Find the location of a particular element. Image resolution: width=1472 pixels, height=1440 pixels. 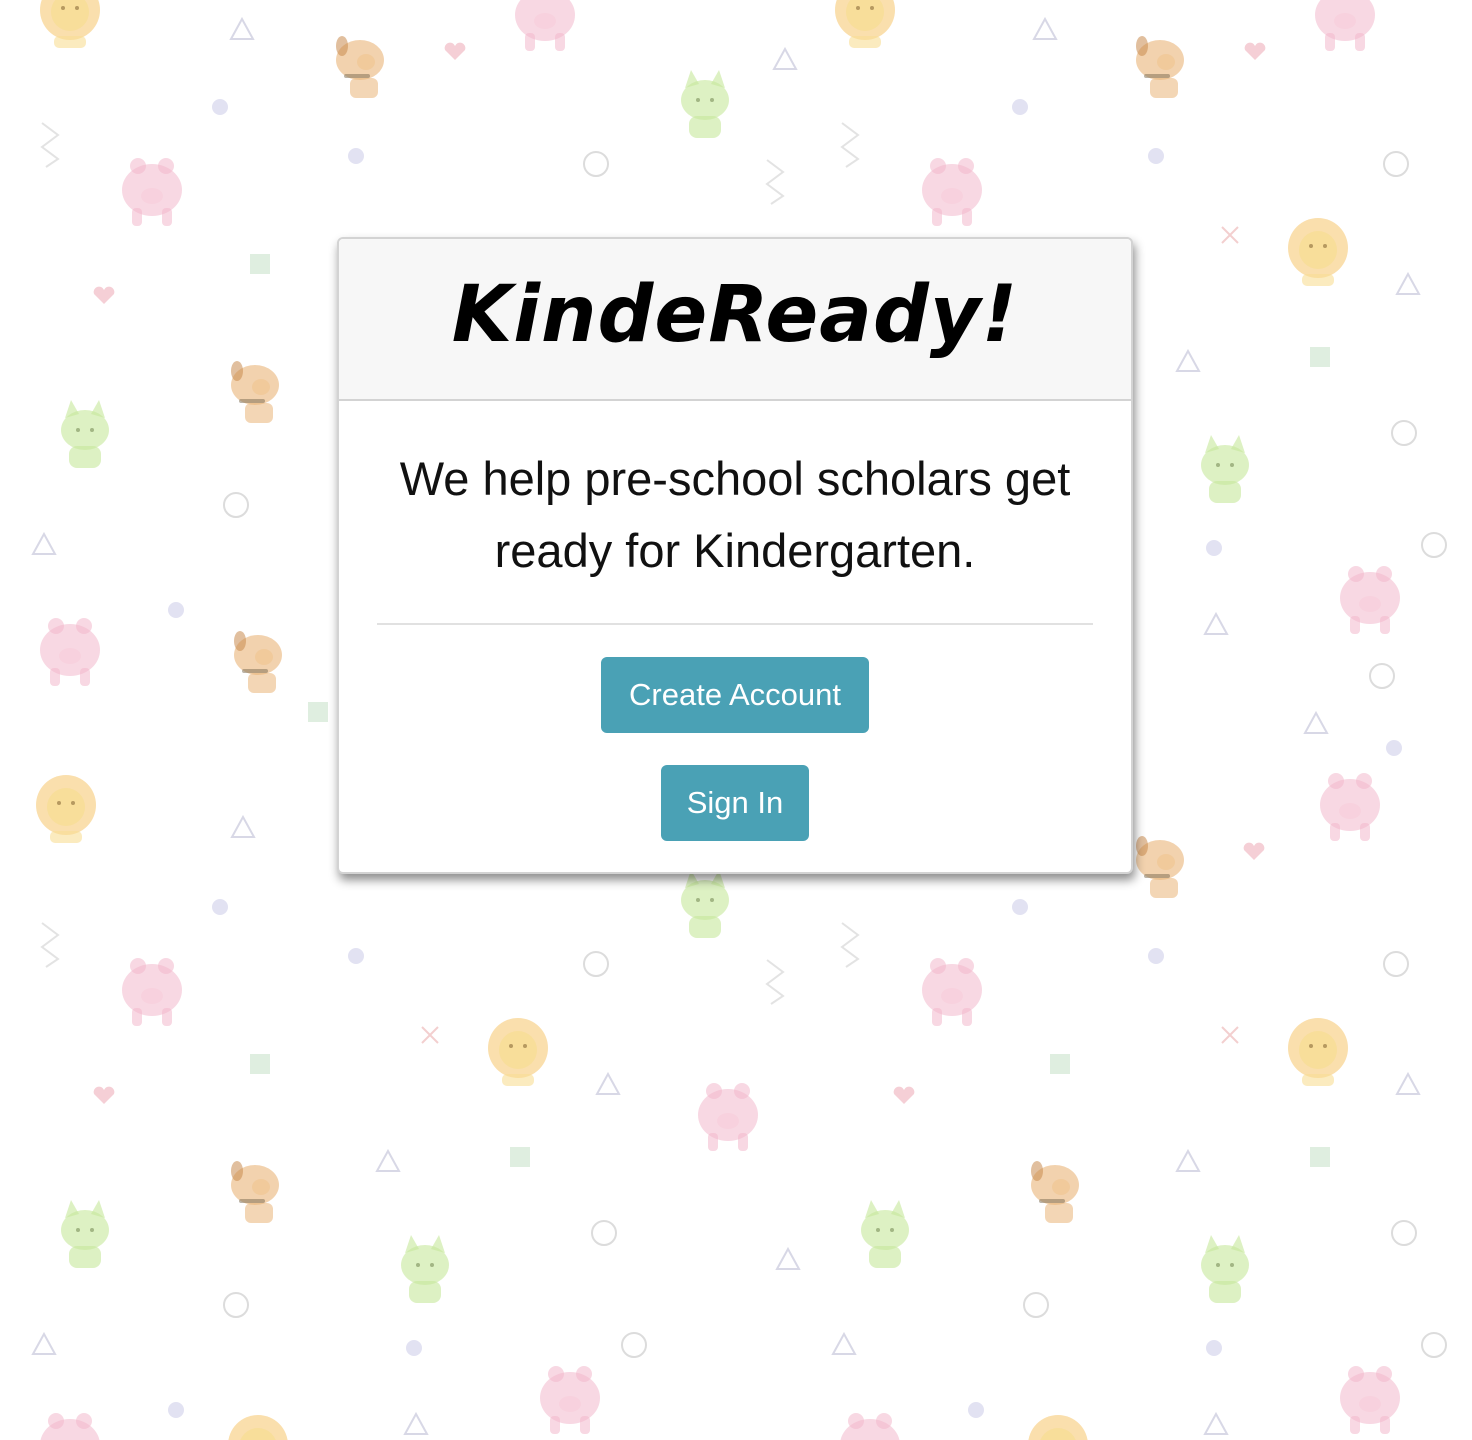

sign-in-button: Sign In is located at coordinates (735, 803).